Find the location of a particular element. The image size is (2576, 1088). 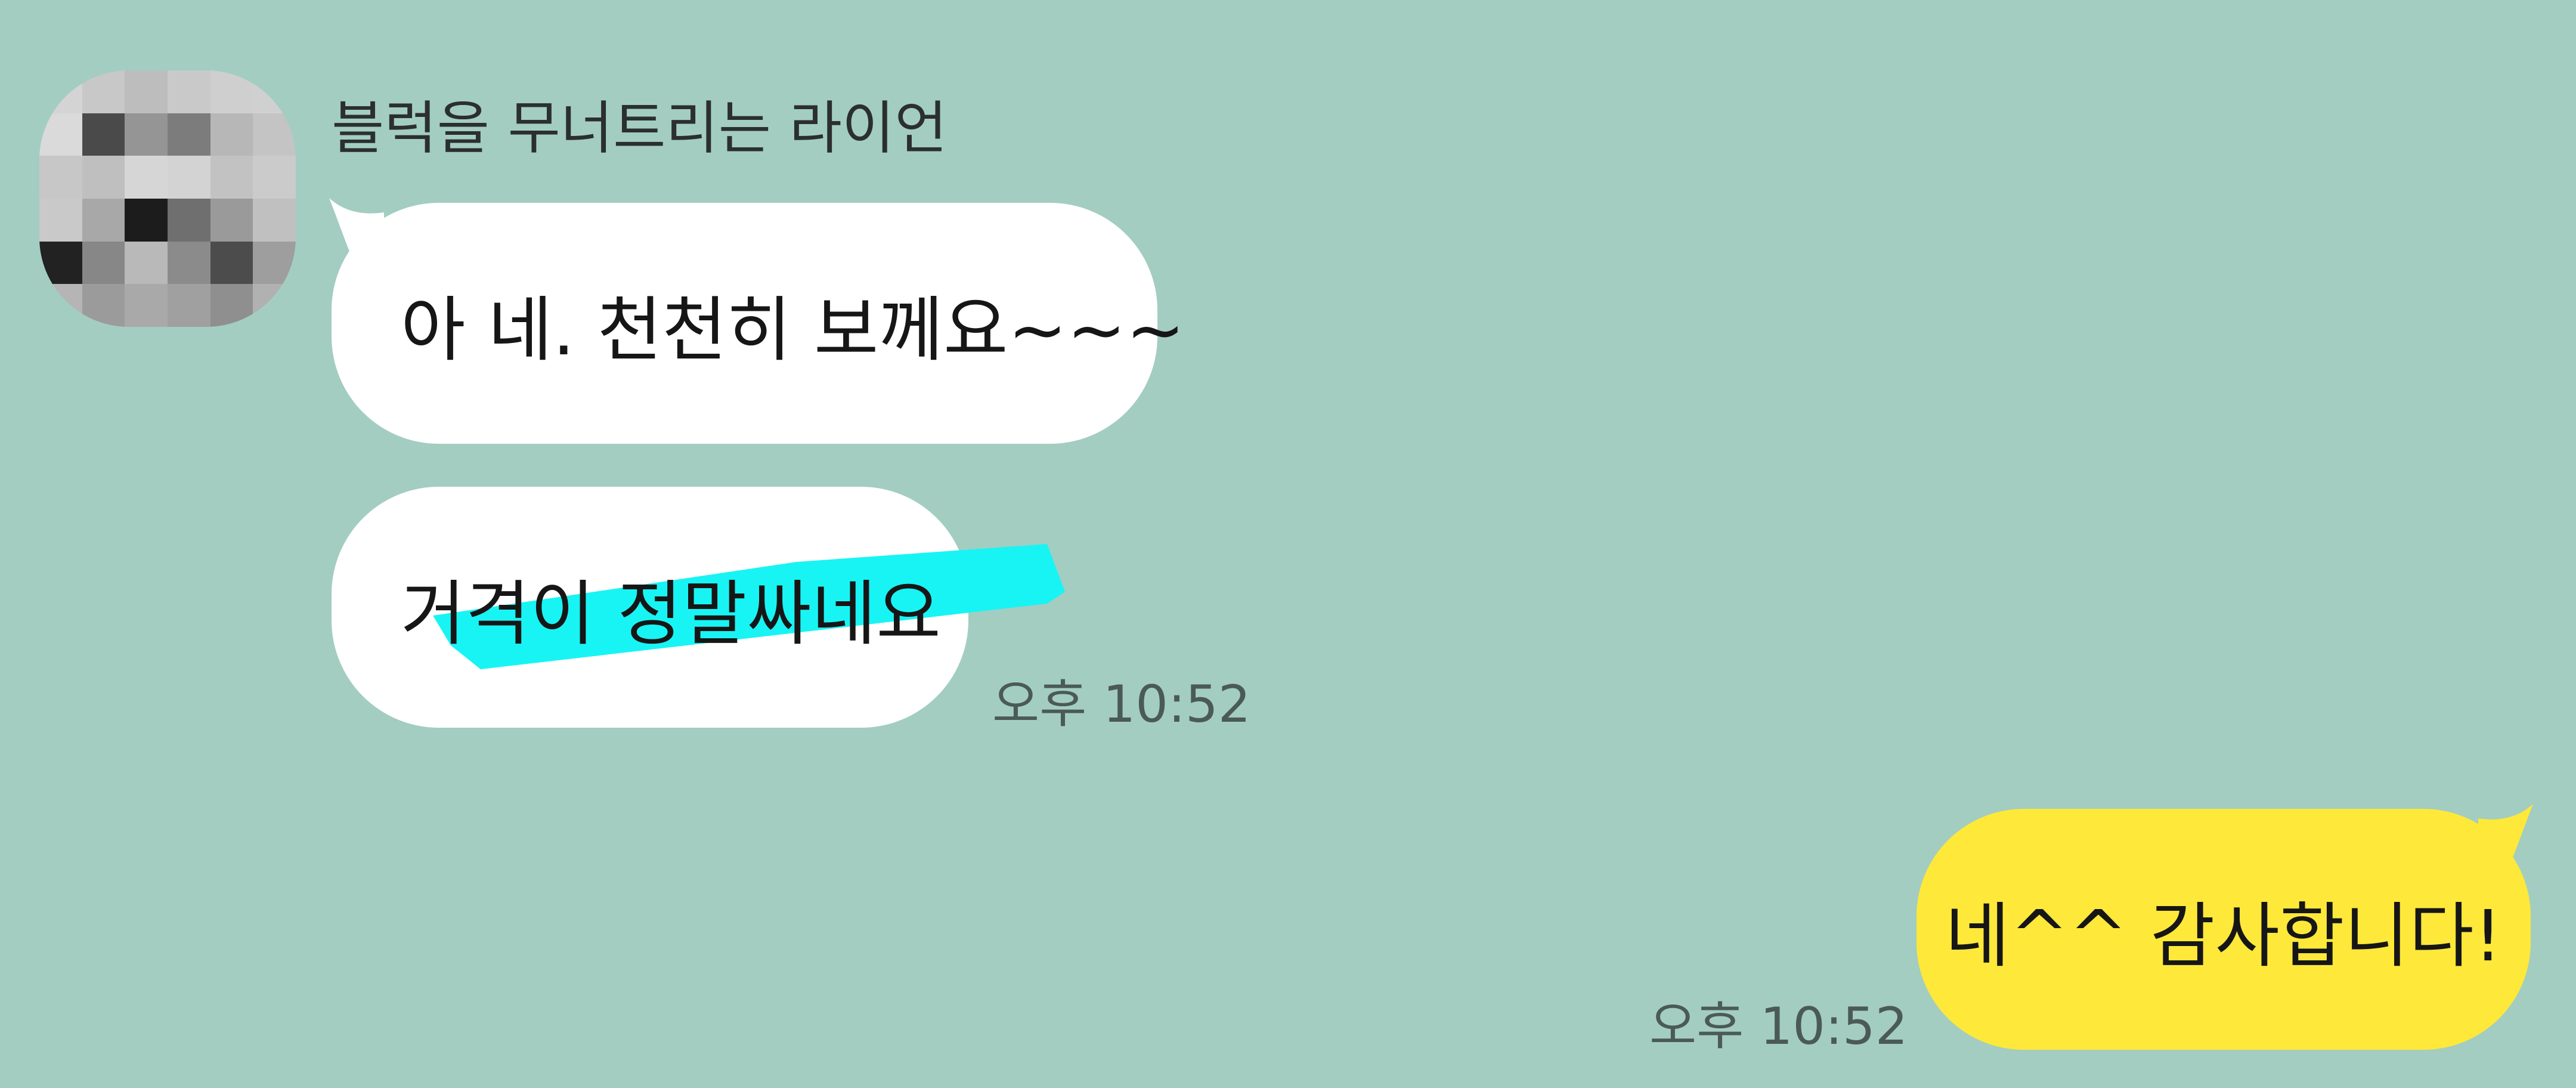

outgoing-message-bubble: 네^^ 감사합니다! is located at coordinates (2224, 927).